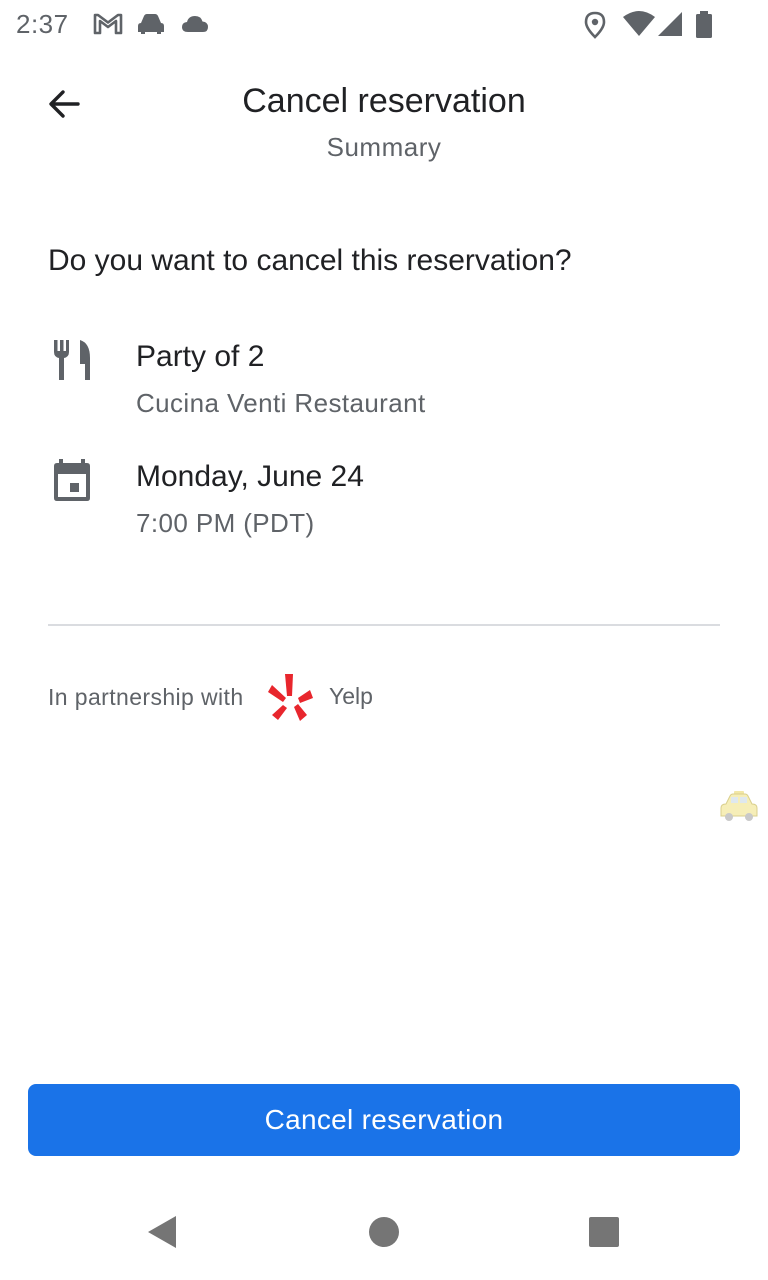 Image resolution: width=768 pixels, height=1280 pixels. What do you see at coordinates (72, 360) in the screenshot?
I see `restaurant-icon` at bounding box center [72, 360].